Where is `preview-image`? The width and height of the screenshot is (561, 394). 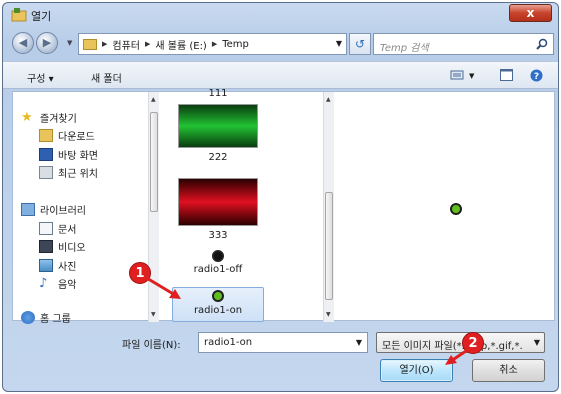
preview-image is located at coordinates (456, 209).